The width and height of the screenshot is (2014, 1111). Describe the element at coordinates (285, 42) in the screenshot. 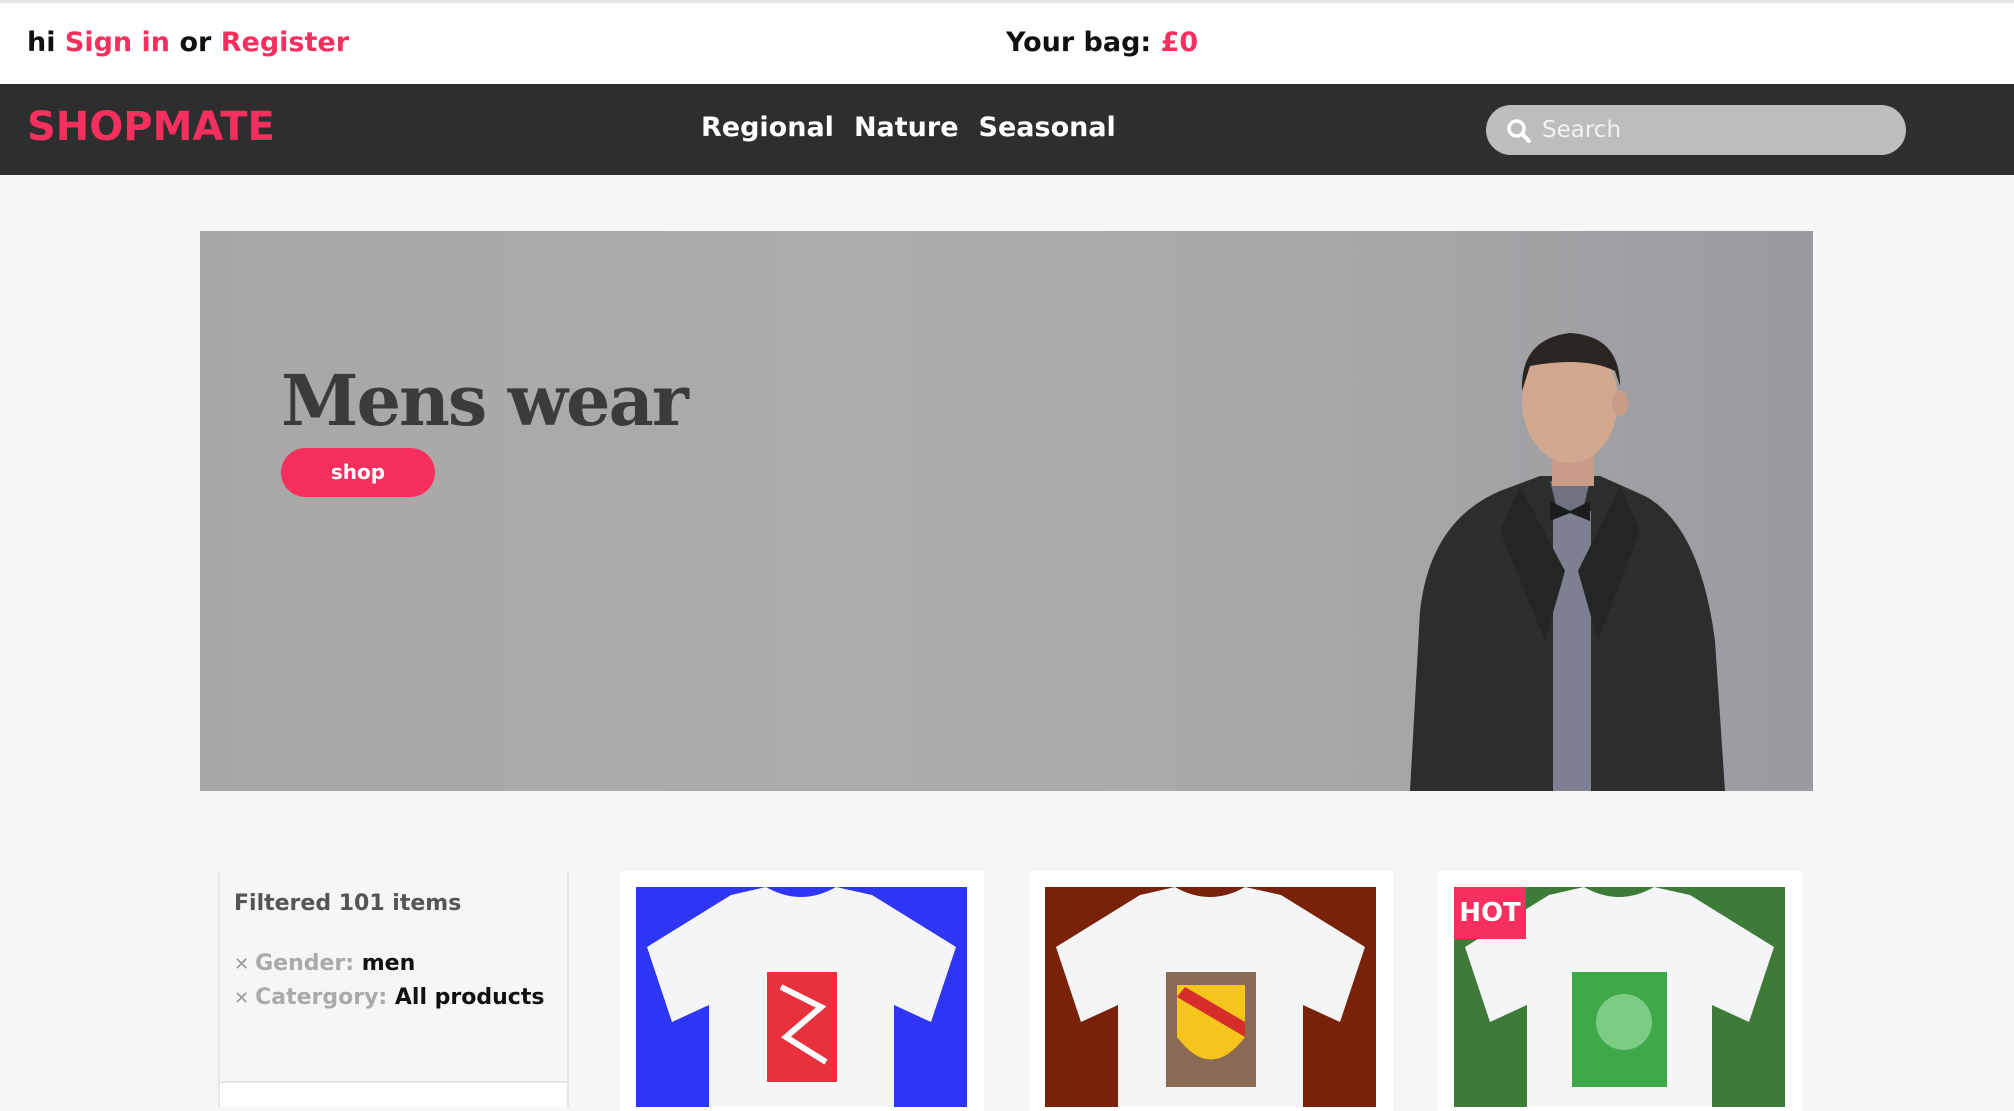

I see `register-link: Register` at that location.